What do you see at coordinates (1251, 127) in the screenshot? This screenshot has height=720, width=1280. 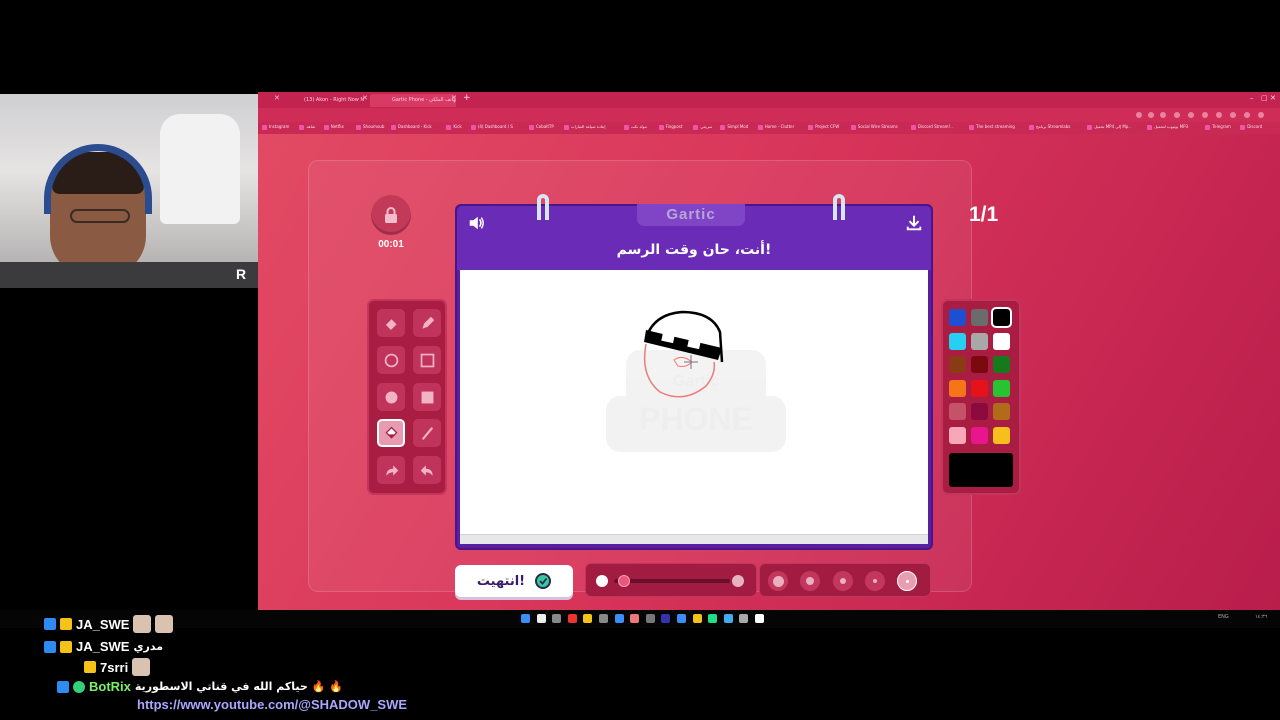 I see `bookmark-item: Discord` at bounding box center [1251, 127].